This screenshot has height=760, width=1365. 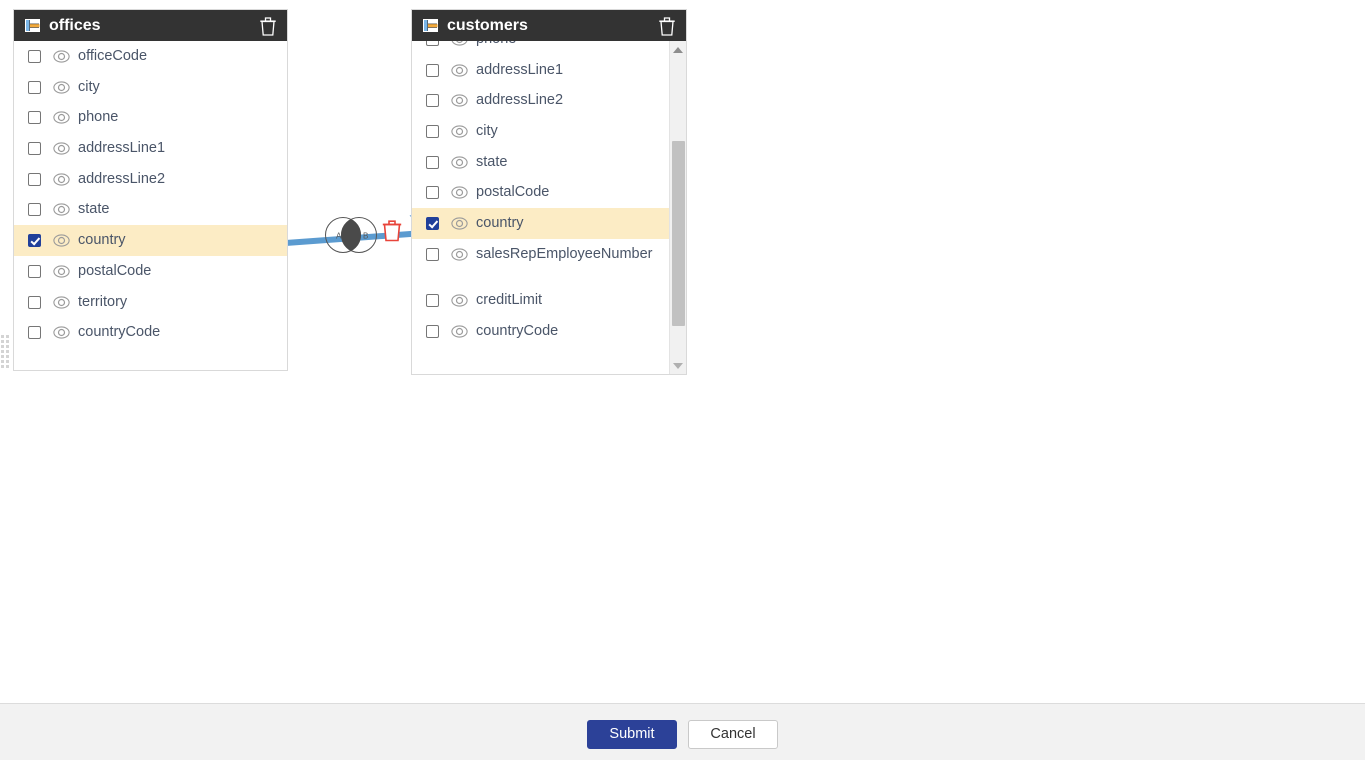 I want to click on venn-label-a: A, so click(x=339, y=236).